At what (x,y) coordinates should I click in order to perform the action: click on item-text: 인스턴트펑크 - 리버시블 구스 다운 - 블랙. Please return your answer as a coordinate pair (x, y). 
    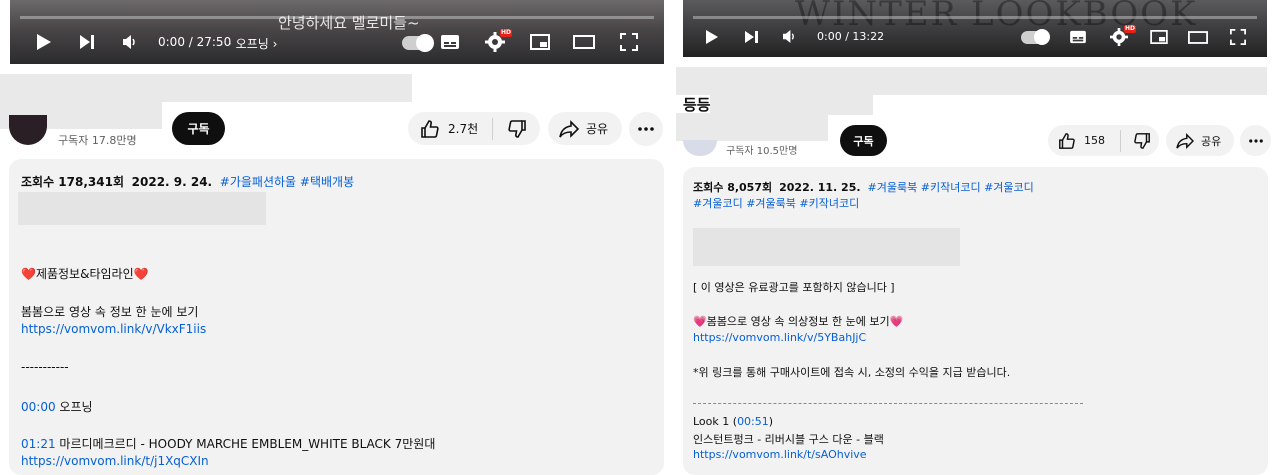
    Looking at the image, I should click on (788, 439).